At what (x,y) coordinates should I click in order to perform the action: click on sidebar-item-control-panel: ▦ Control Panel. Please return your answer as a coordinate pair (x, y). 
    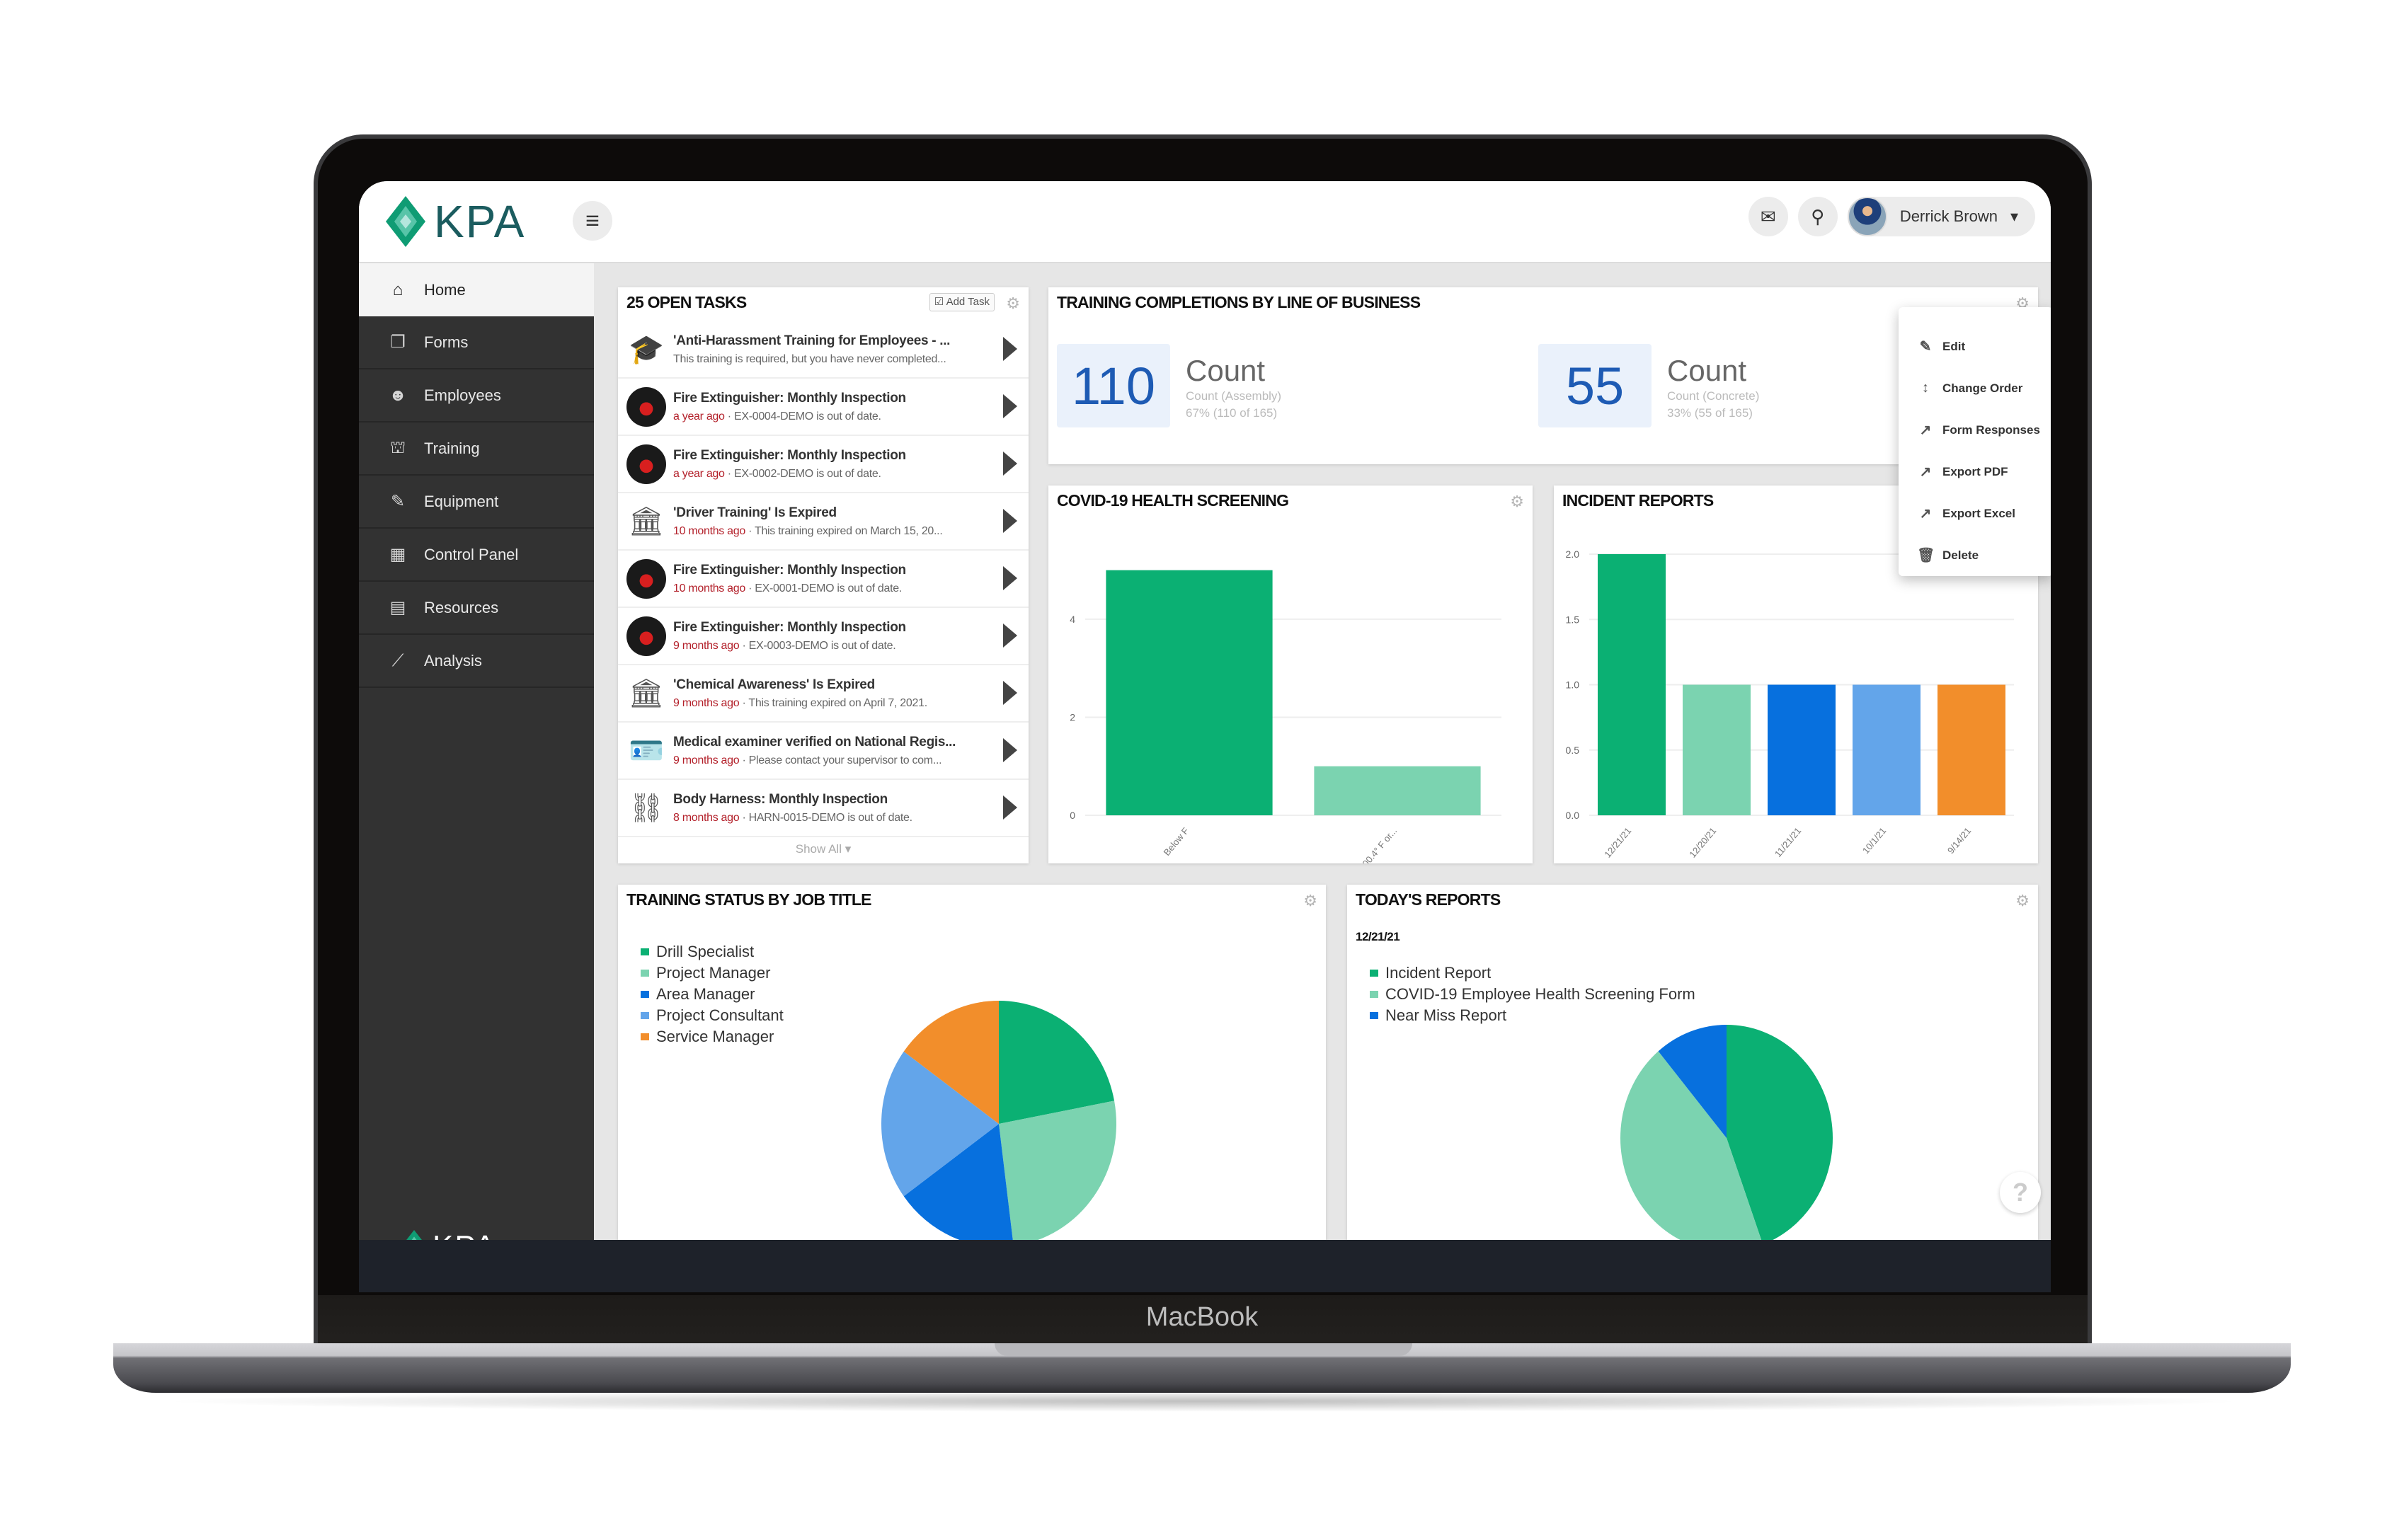
    Looking at the image, I should click on (477, 555).